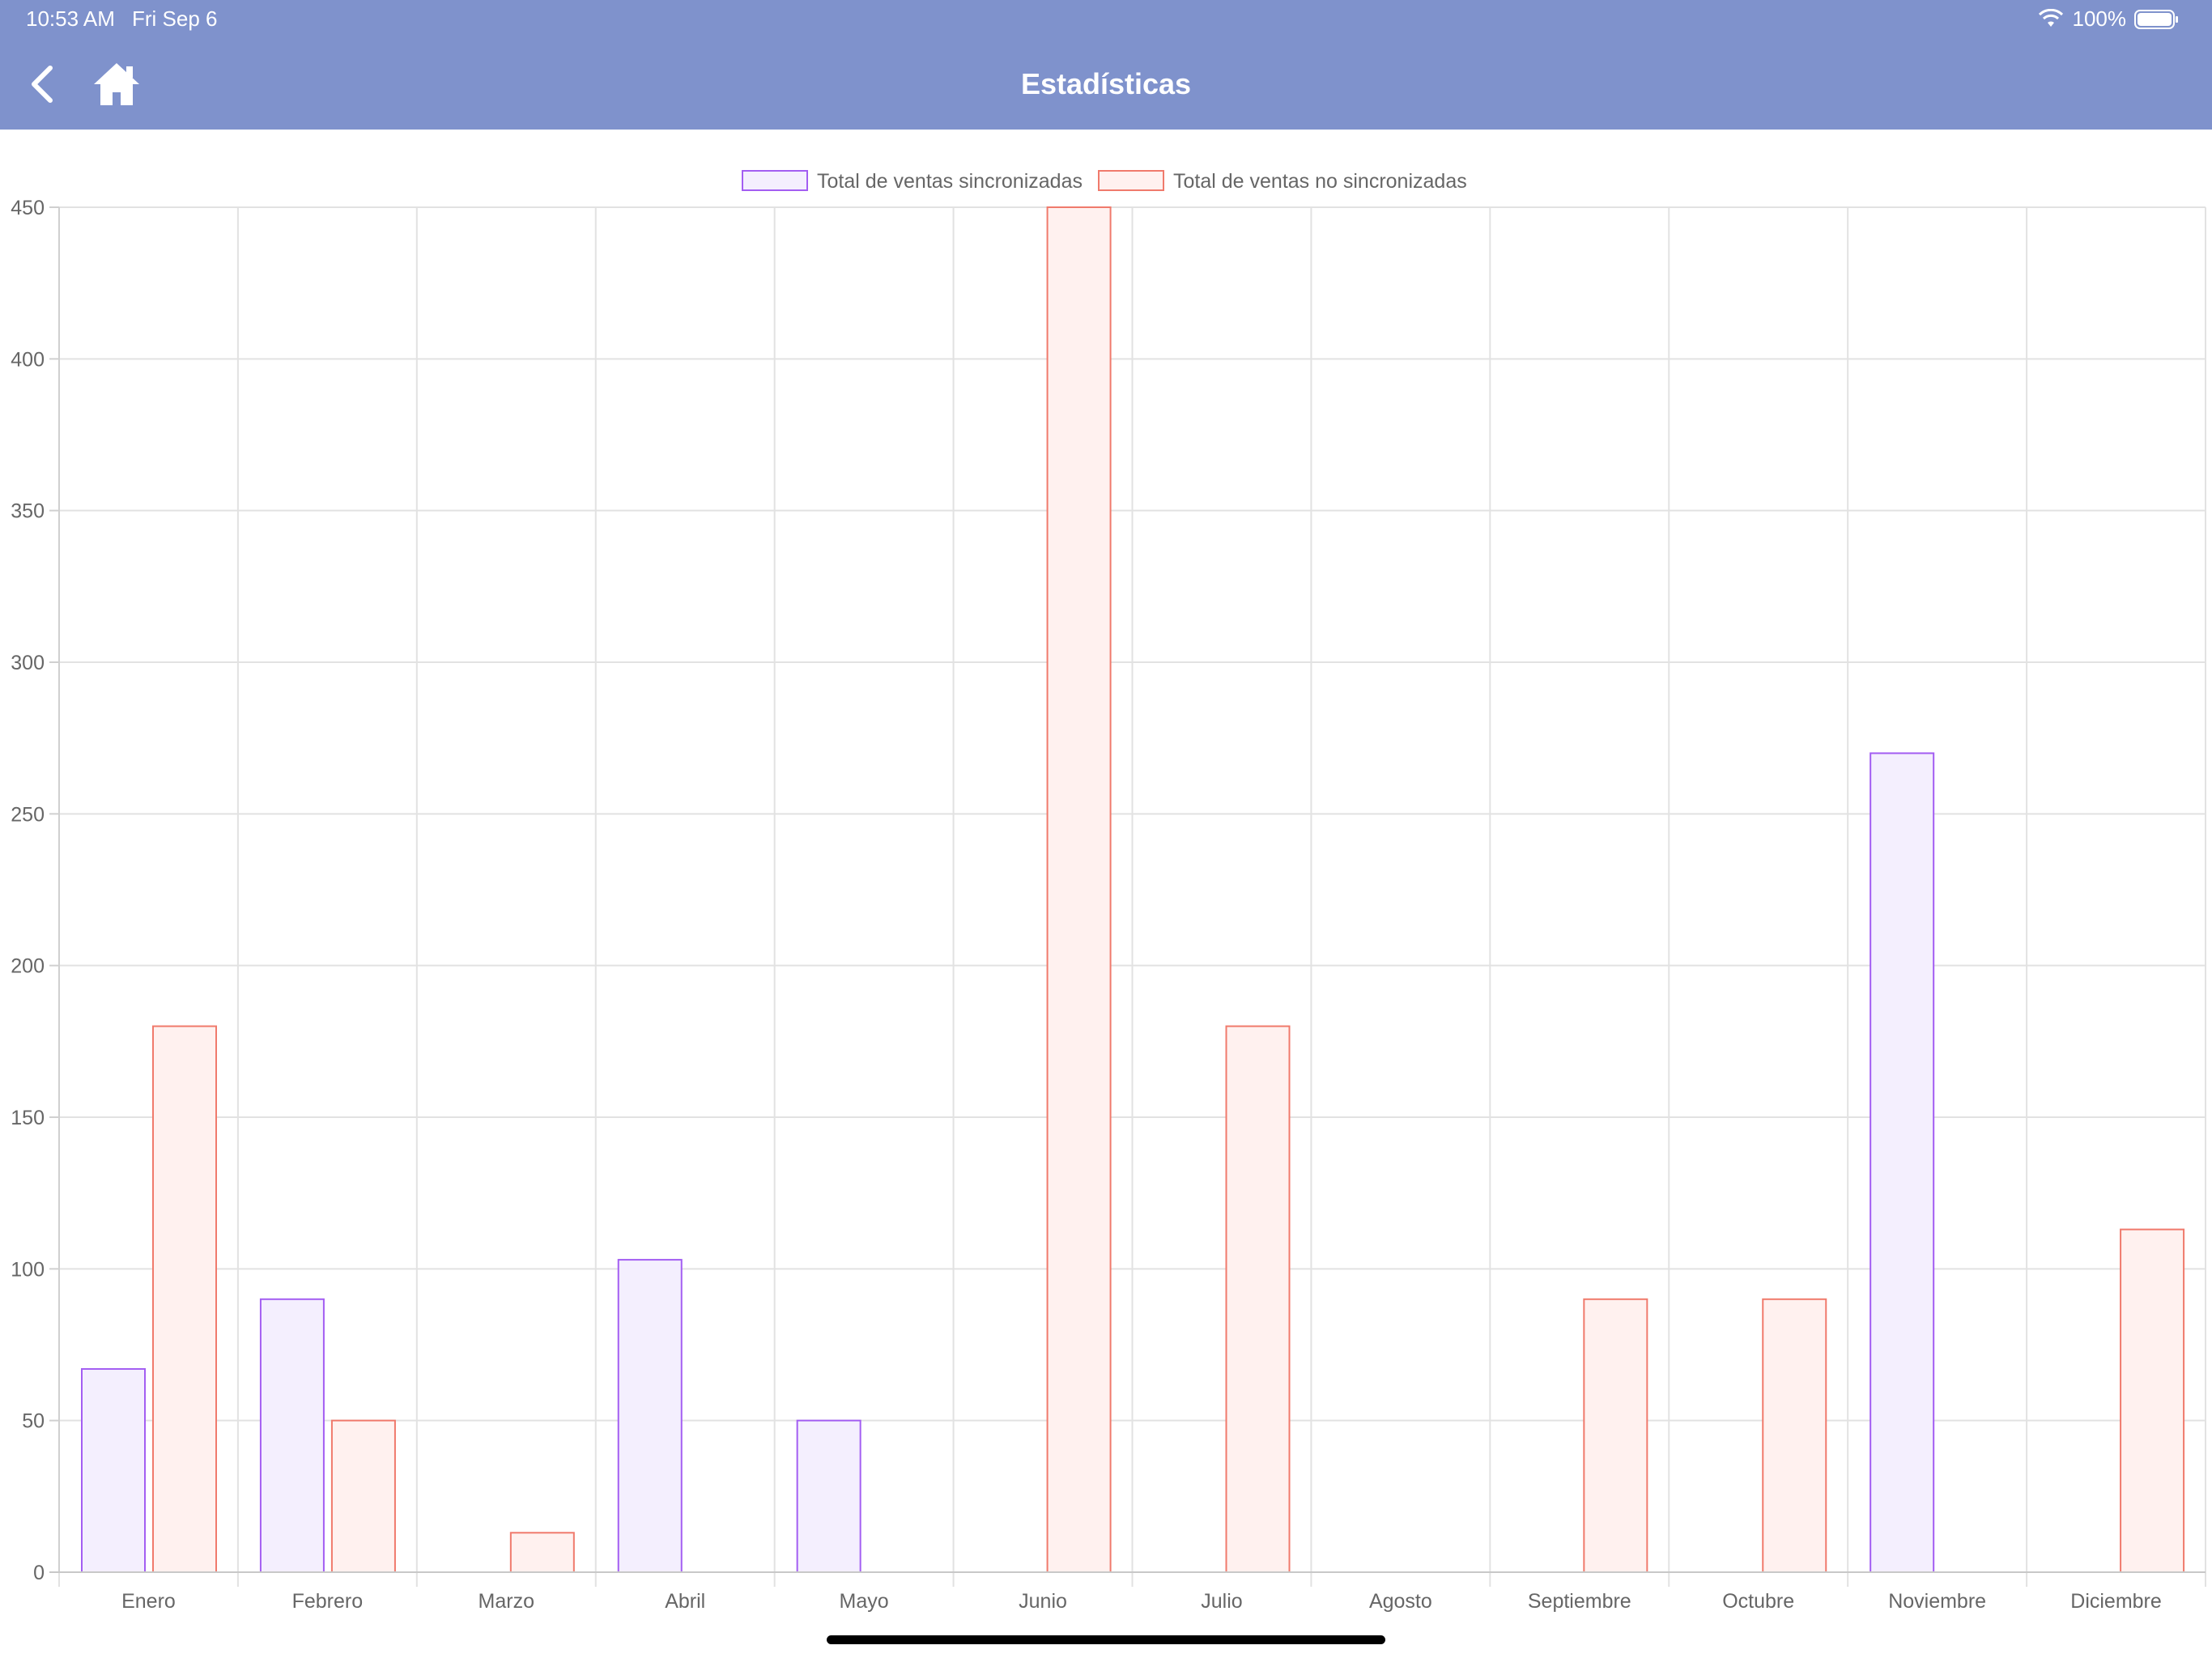  I want to click on y-tick-label: 50, so click(33, 1421).